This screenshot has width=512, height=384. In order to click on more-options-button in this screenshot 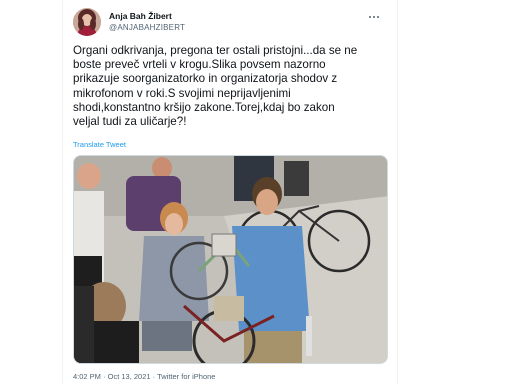, I will do `click(374, 17)`.